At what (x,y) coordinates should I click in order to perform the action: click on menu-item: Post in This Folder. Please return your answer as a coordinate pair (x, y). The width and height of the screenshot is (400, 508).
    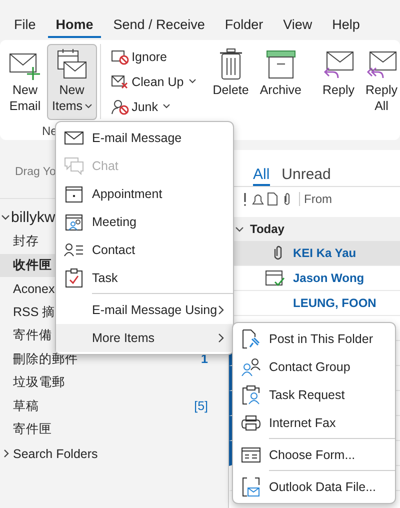
    Looking at the image, I should click on (314, 339).